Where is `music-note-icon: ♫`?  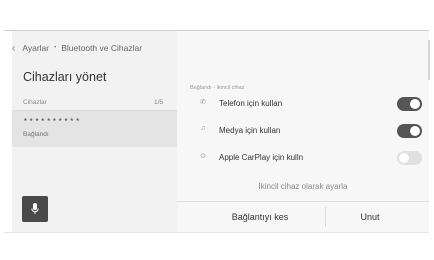 music-note-icon: ♫ is located at coordinates (203, 128).